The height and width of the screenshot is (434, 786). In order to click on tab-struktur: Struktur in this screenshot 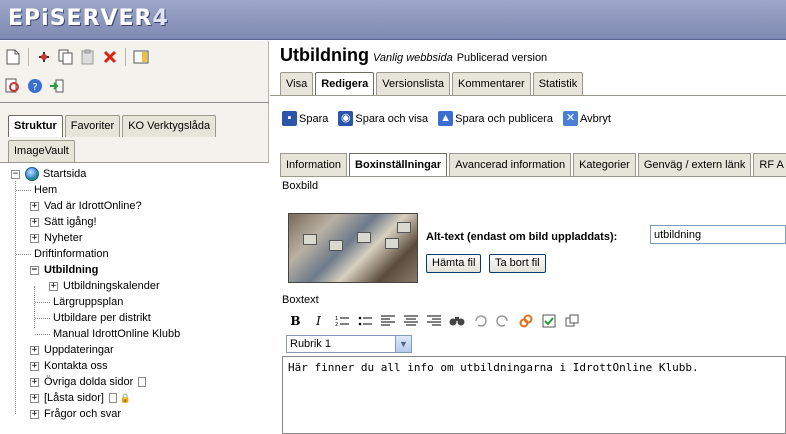, I will do `click(35, 126)`.